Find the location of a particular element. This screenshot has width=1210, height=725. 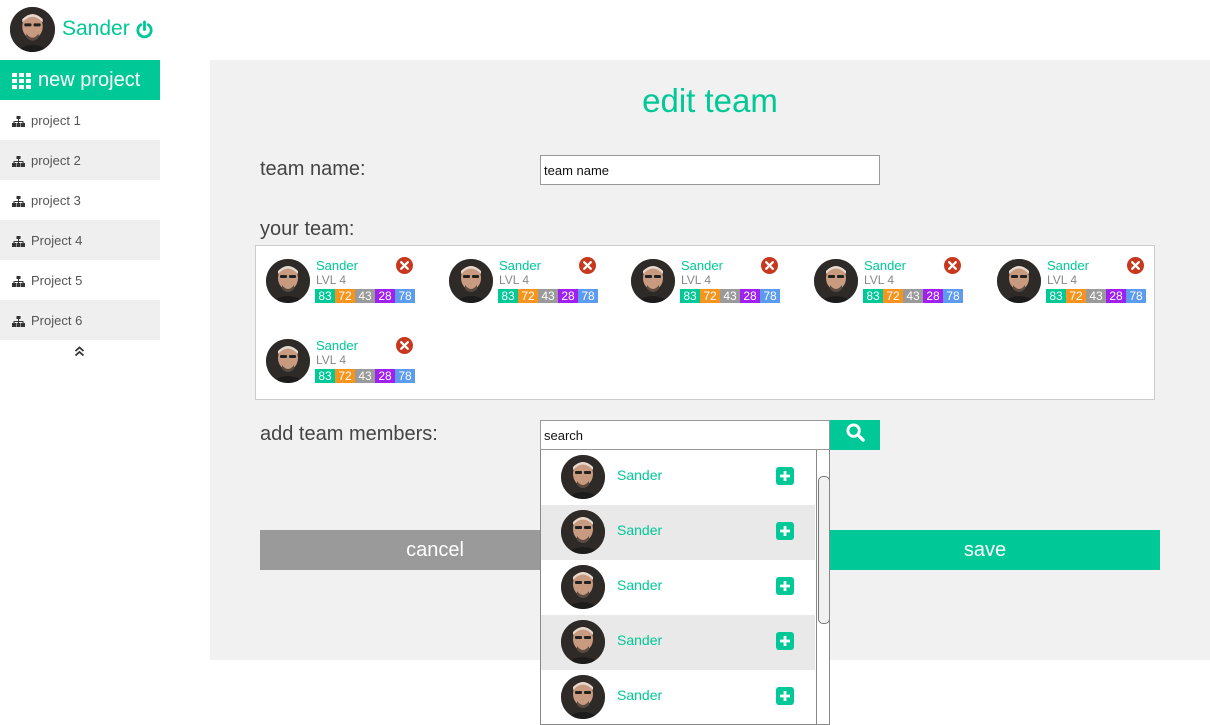

new-project-button: new project is located at coordinates (80, 80).